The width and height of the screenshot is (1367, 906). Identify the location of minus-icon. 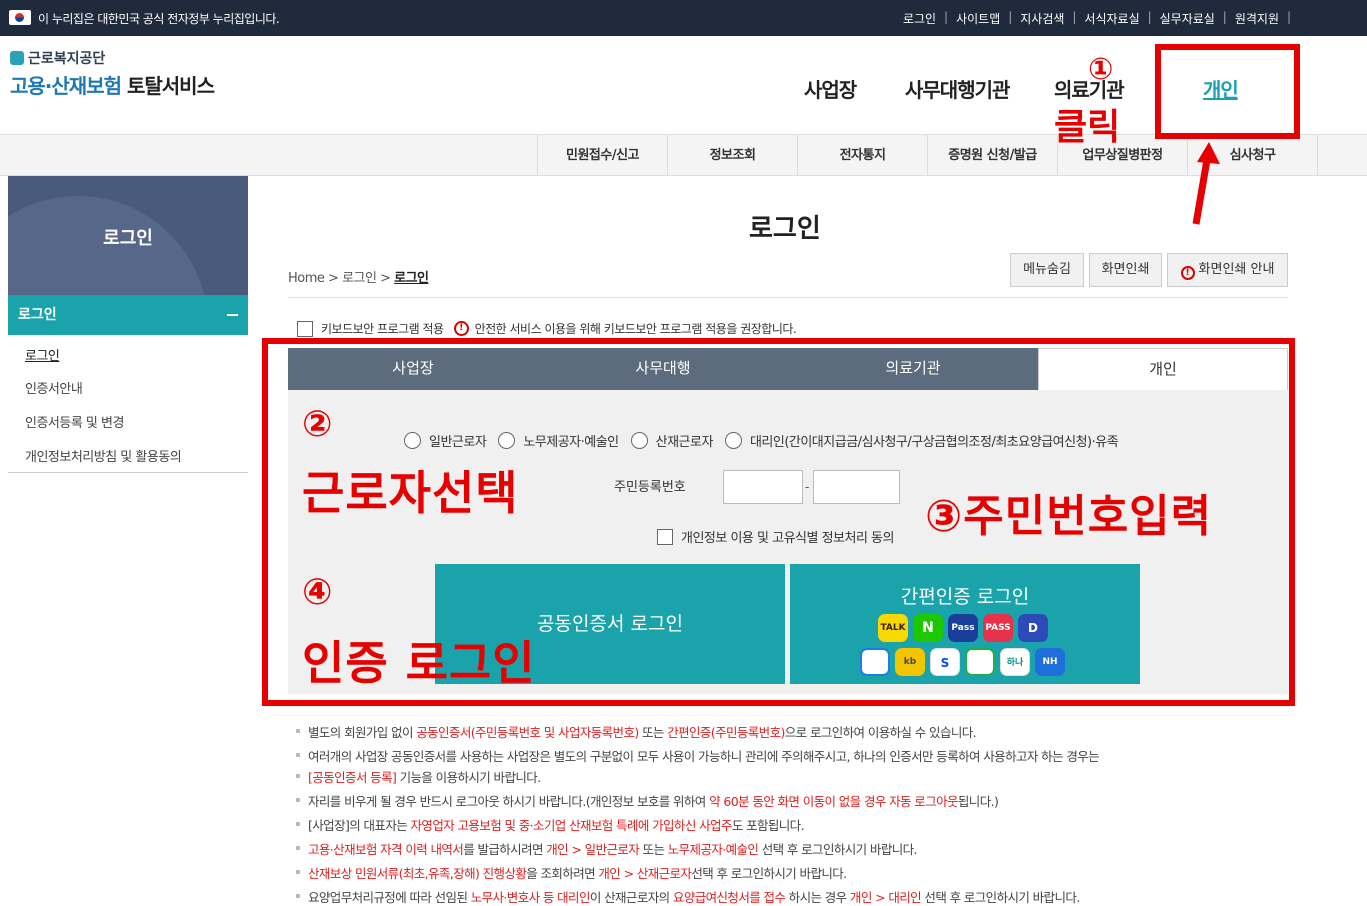
(232, 315).